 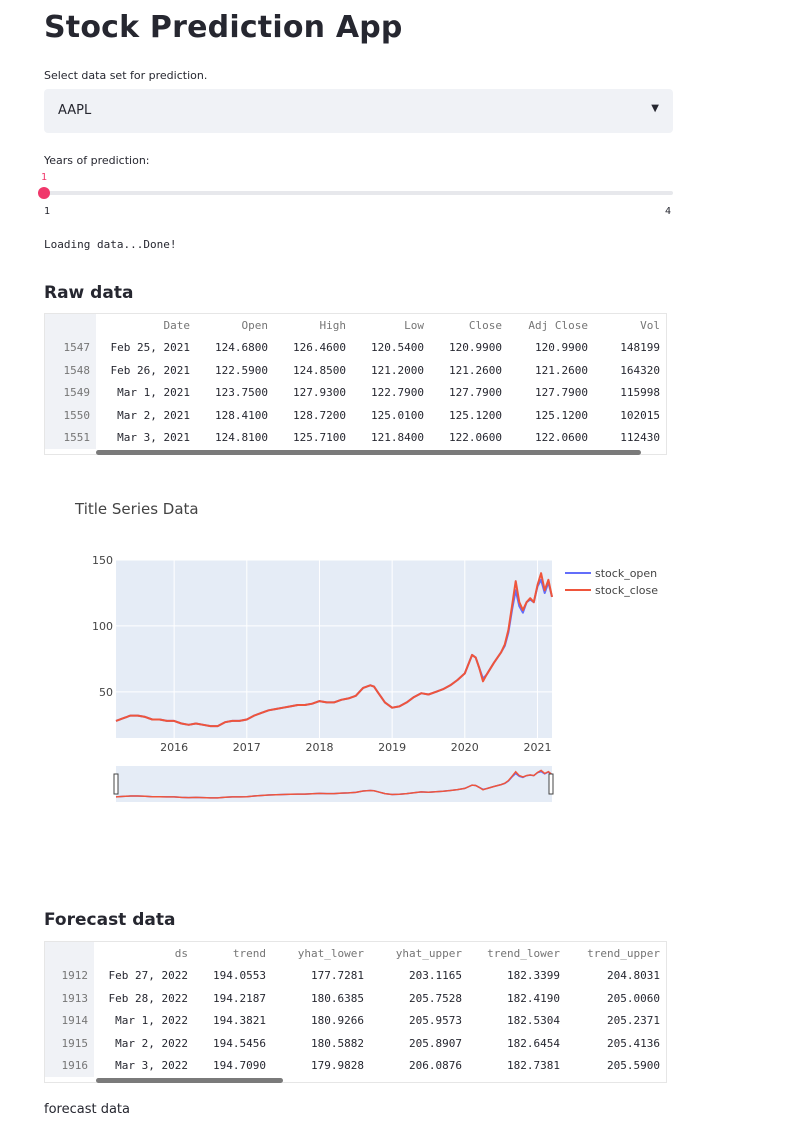 I want to click on table-cell: 128.7200, so click(x=313, y=415).